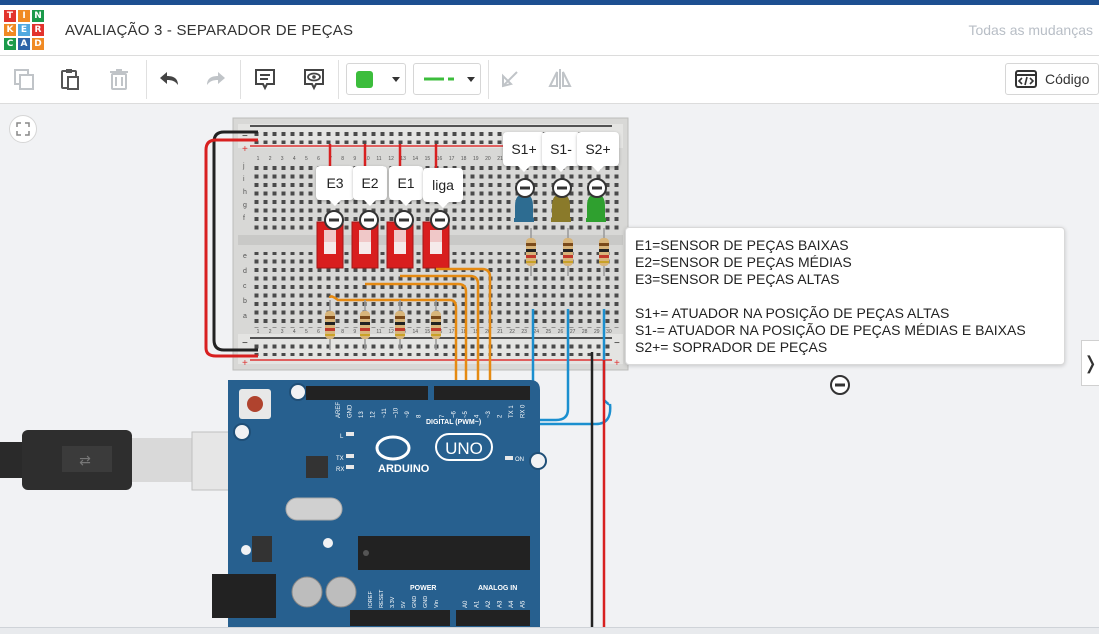 This screenshot has height=634, width=1099. What do you see at coordinates (342, 159) in the screenshot?
I see `column-number: 8` at bounding box center [342, 159].